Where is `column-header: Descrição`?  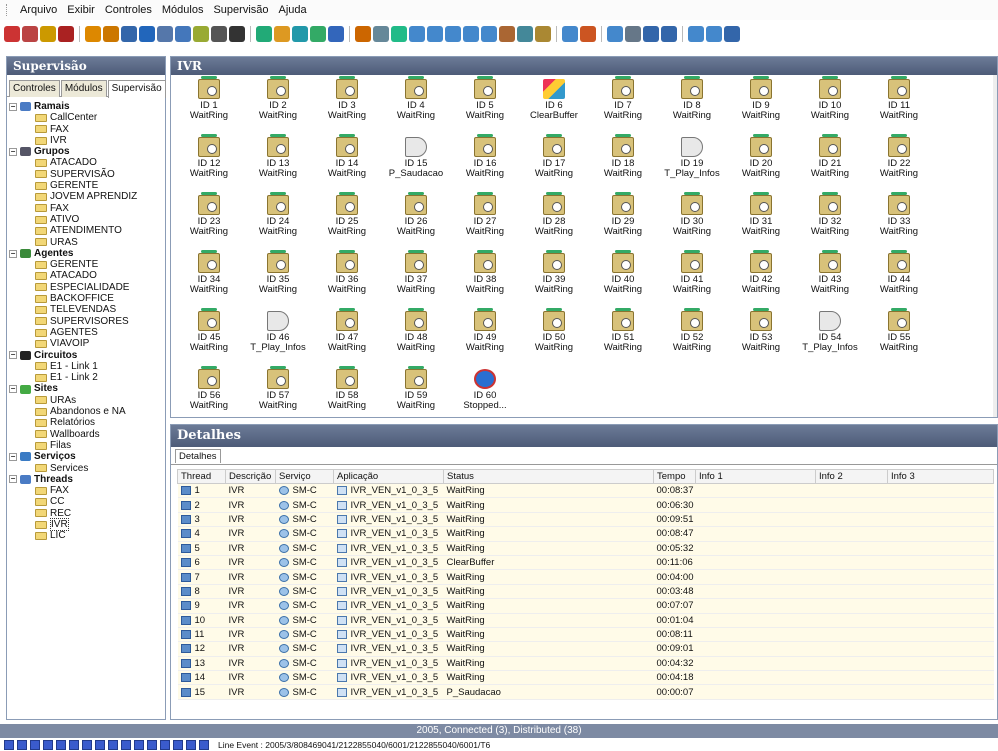 column-header: Descrição is located at coordinates (250, 476).